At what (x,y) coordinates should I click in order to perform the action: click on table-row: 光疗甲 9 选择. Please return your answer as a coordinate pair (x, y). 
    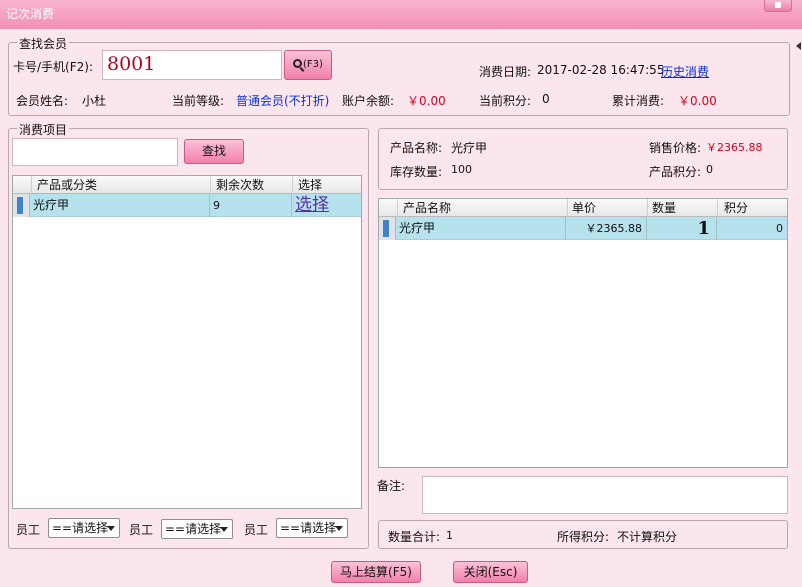
    Looking at the image, I should click on (187, 205).